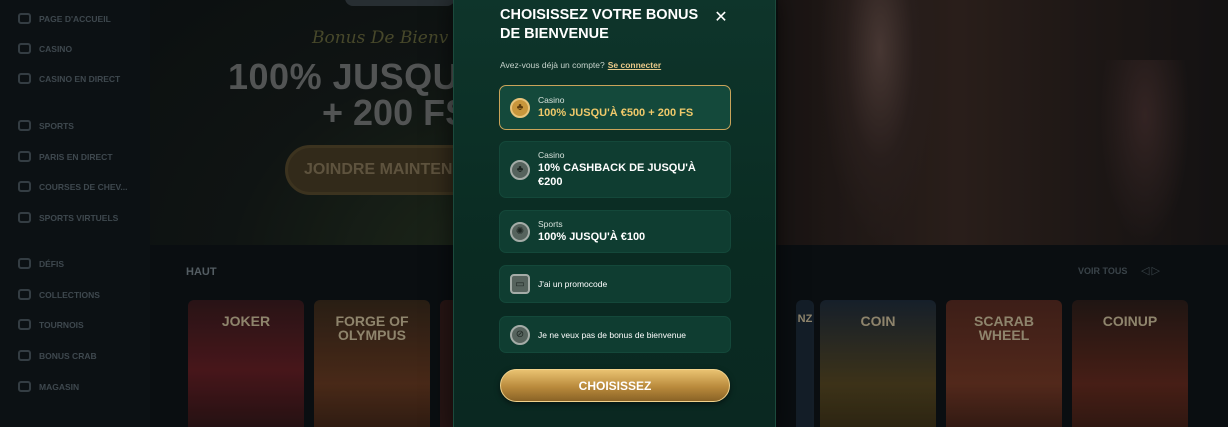 The width and height of the screenshot is (1228, 427). I want to click on bonus-option-text: Casino 100% JUSQU'À €500 + 200 FS, so click(615, 107).